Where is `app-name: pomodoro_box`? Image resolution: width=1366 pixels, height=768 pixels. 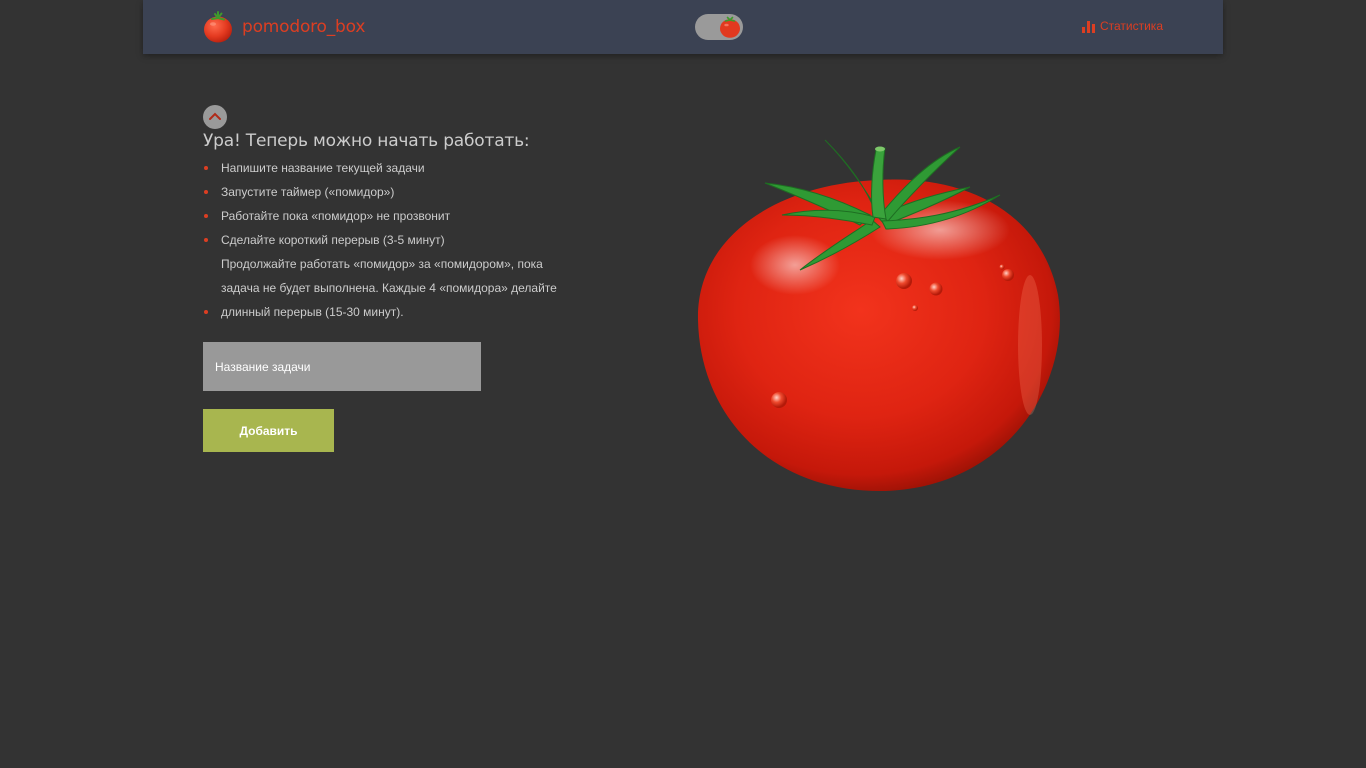 app-name: pomodoro_box is located at coordinates (304, 27).